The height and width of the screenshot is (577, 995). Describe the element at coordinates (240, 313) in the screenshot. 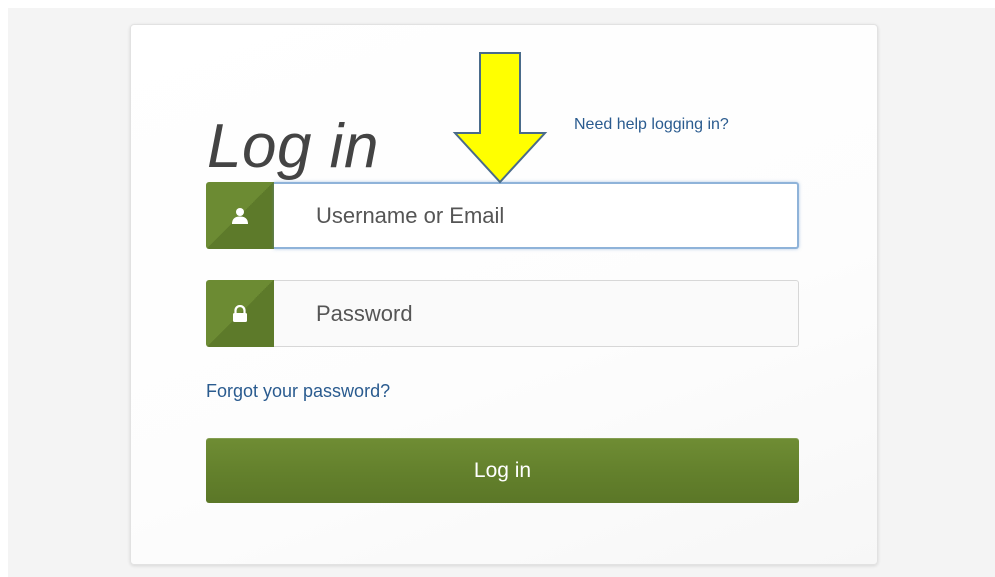

I see `lock-icon` at that location.